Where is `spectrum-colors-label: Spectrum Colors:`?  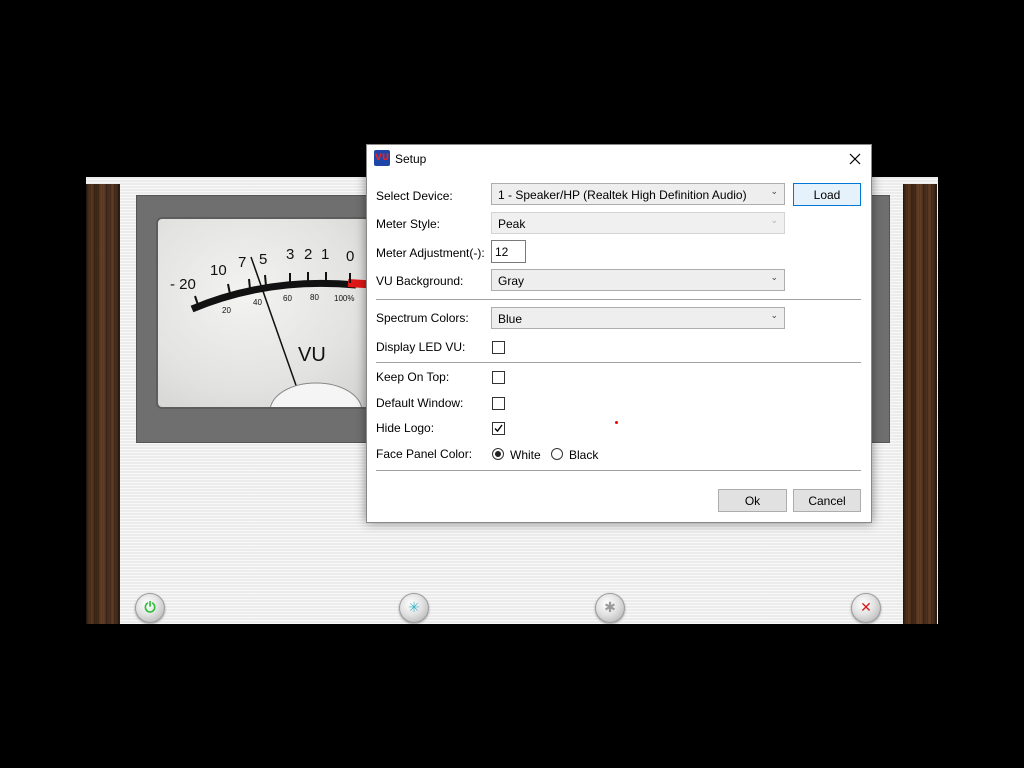 spectrum-colors-label: Spectrum Colors: is located at coordinates (422, 318).